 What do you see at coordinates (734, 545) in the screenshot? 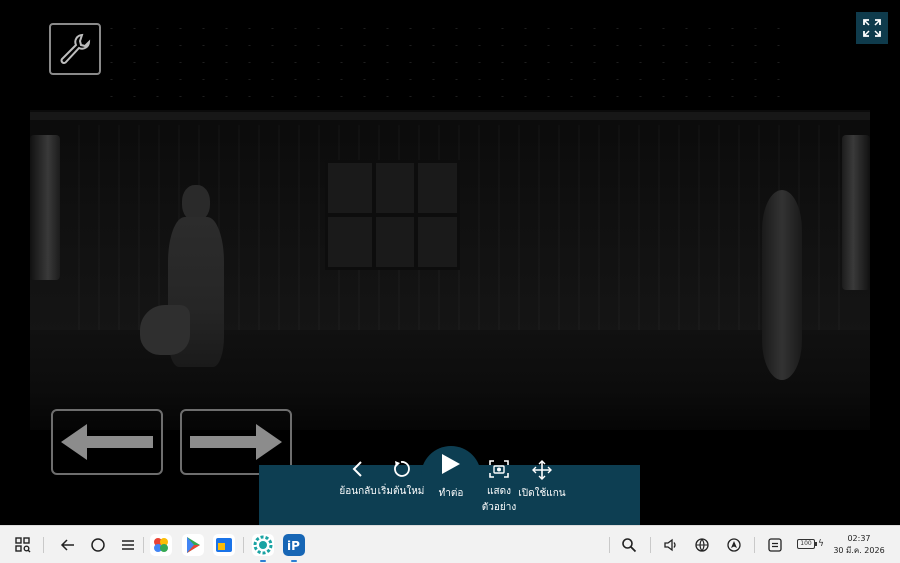
I see `location-icon` at bounding box center [734, 545].